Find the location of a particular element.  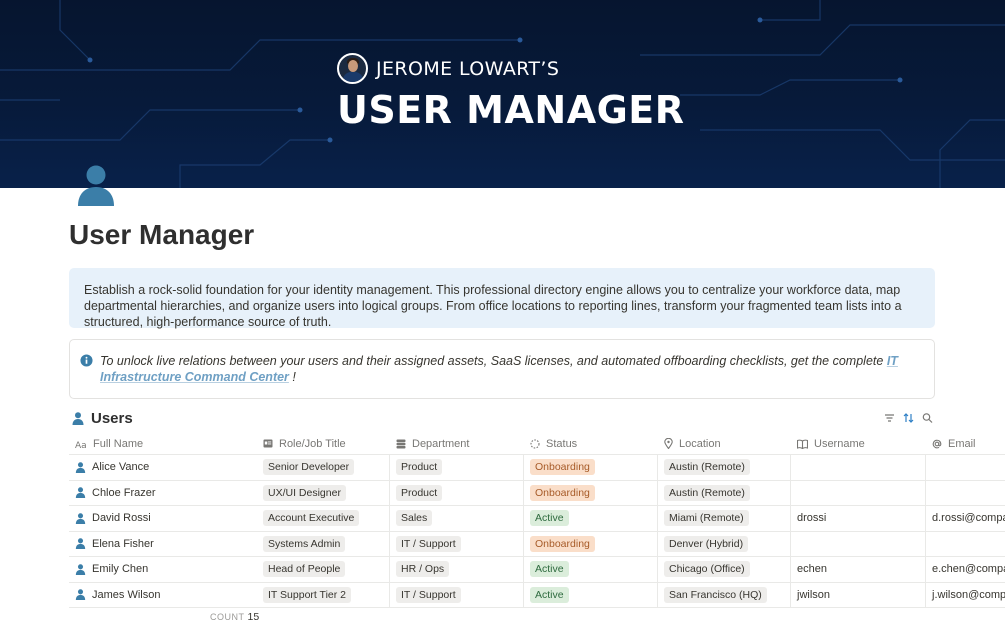

cell-full-name: David Rossi is located at coordinates (163, 518).